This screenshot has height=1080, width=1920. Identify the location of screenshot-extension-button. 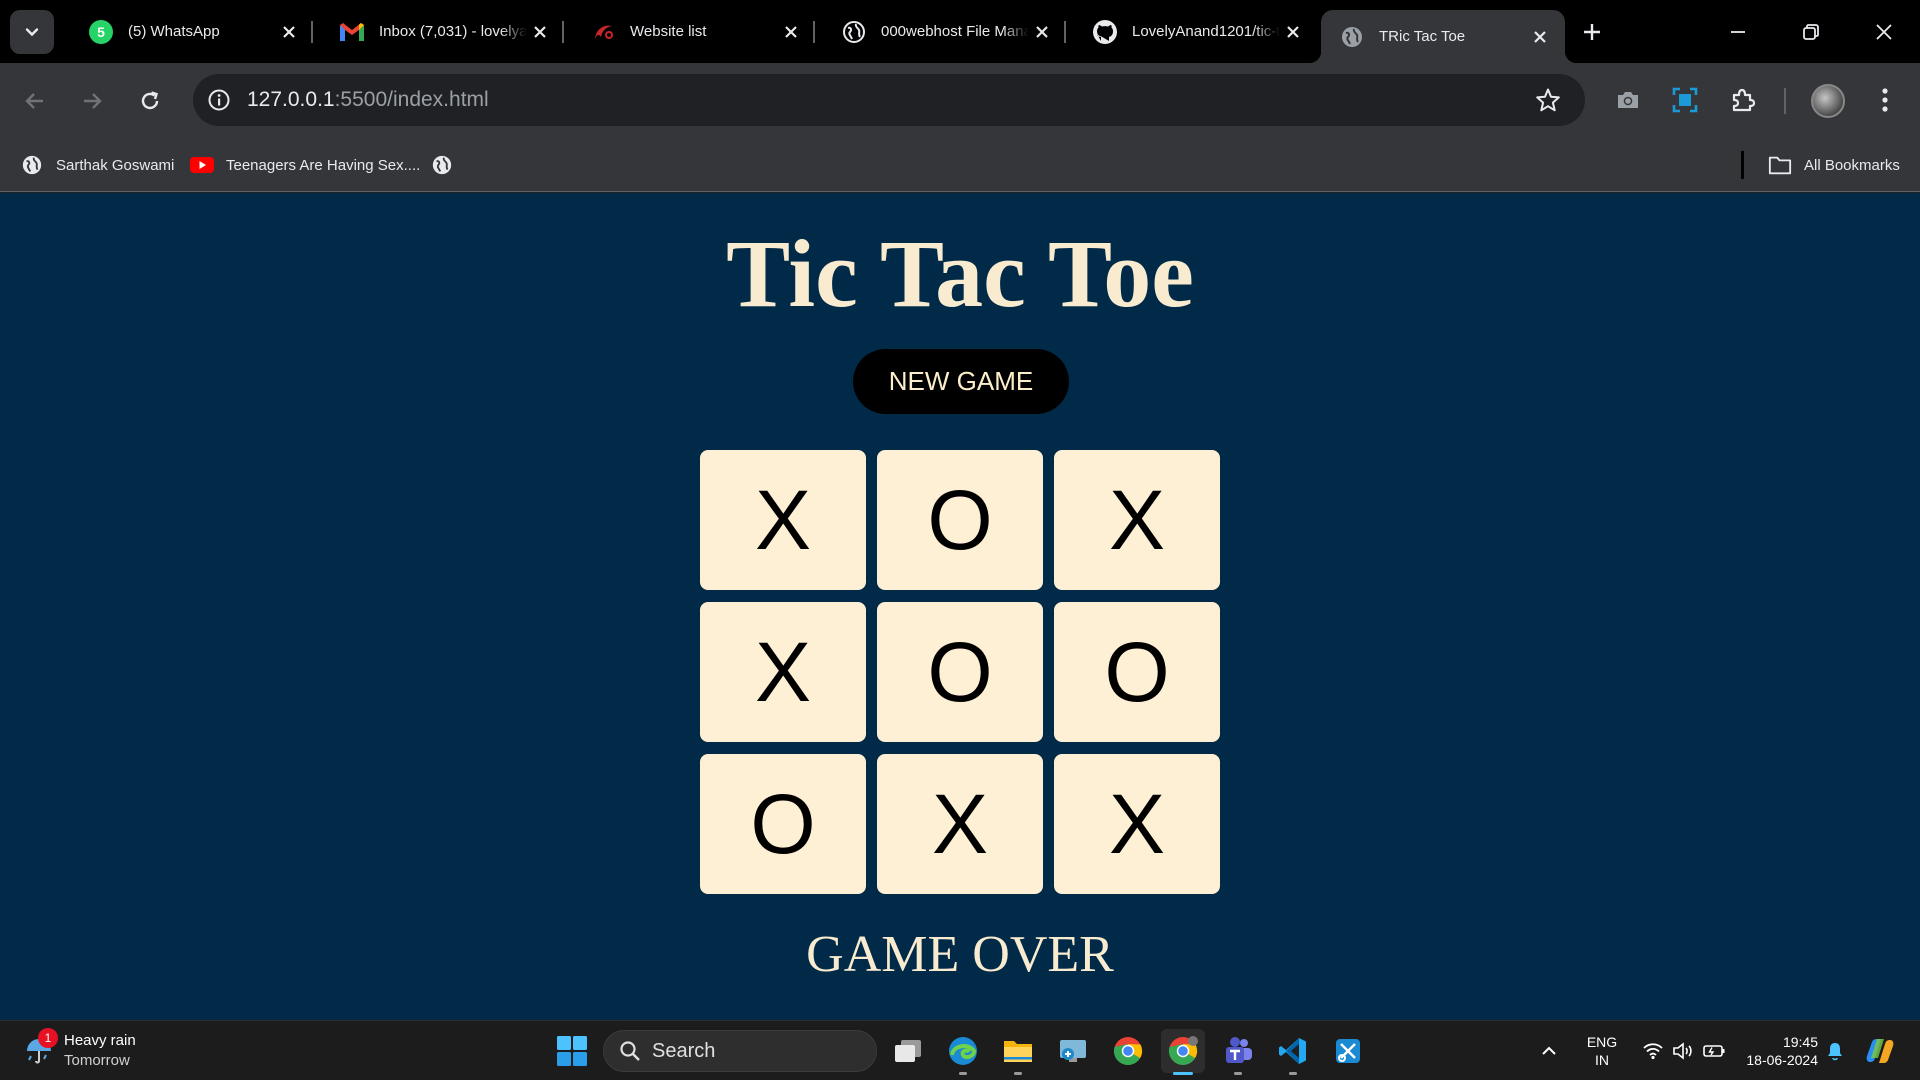
(1628, 100).